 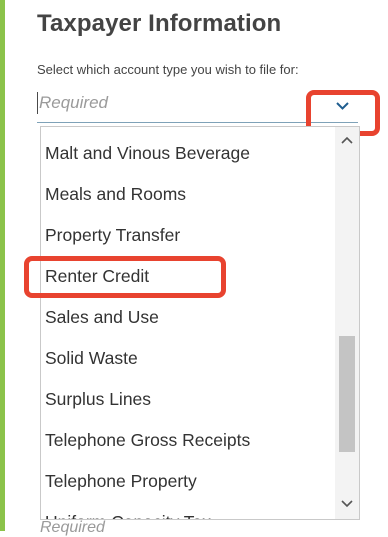 What do you see at coordinates (347, 323) in the screenshot?
I see `dropdown-scrollbar` at bounding box center [347, 323].